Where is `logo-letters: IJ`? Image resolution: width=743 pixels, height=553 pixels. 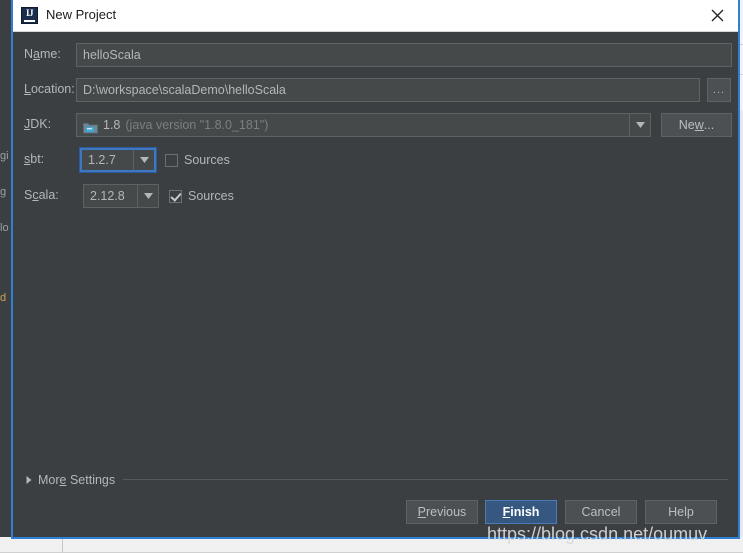
logo-letters: IJ is located at coordinates (29, 13).